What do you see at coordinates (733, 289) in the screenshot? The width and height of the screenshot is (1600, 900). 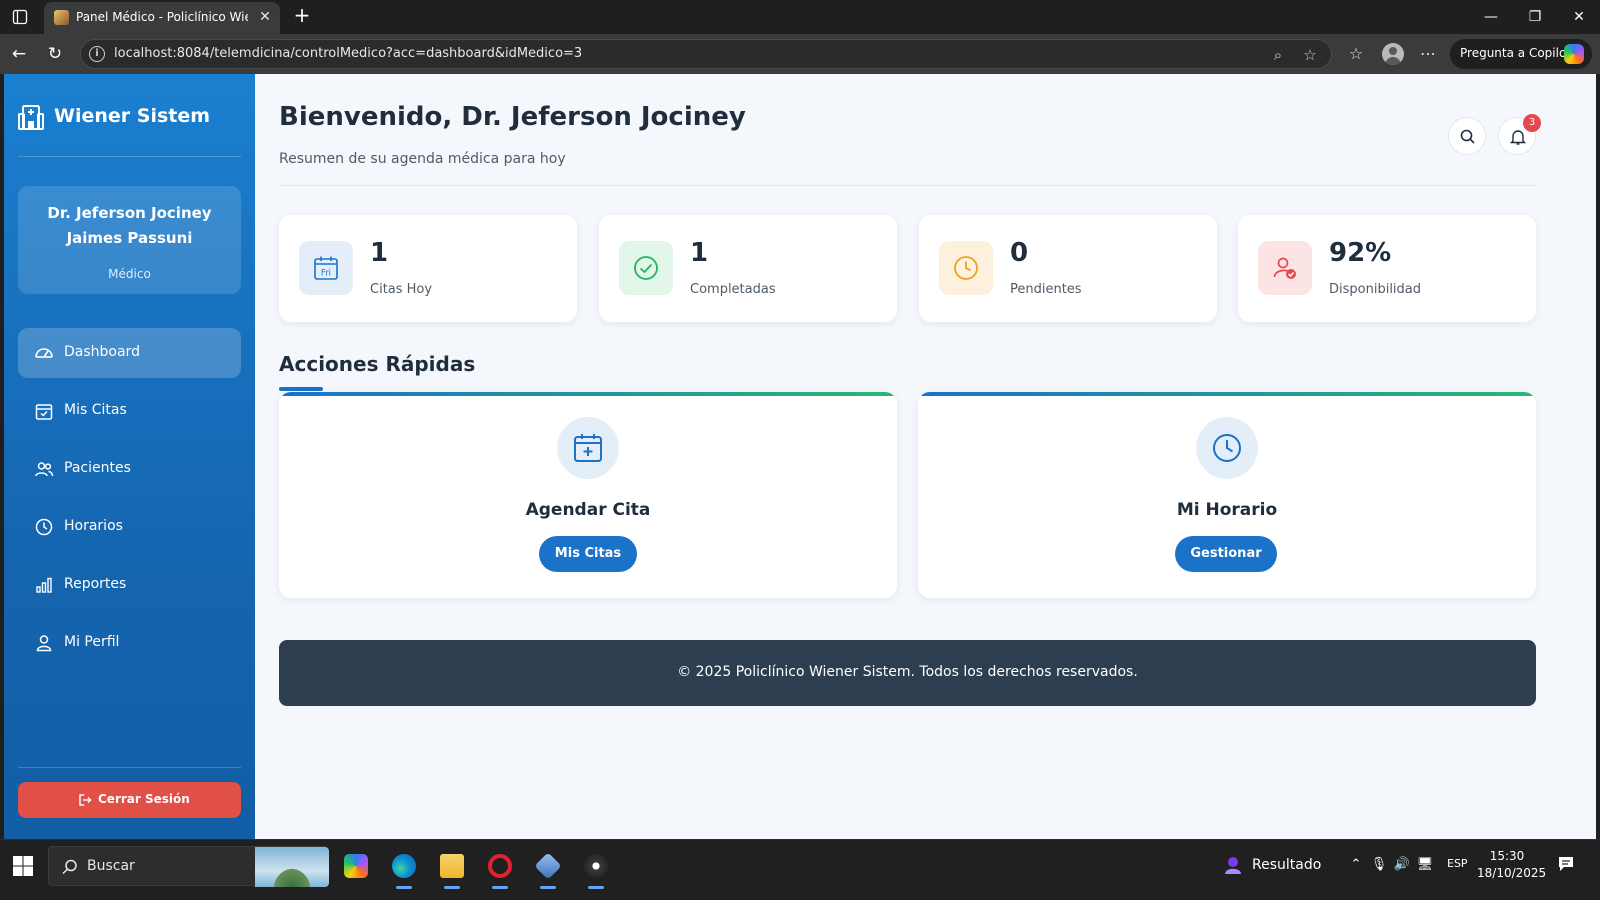 I see `stat-label: Completadas` at bounding box center [733, 289].